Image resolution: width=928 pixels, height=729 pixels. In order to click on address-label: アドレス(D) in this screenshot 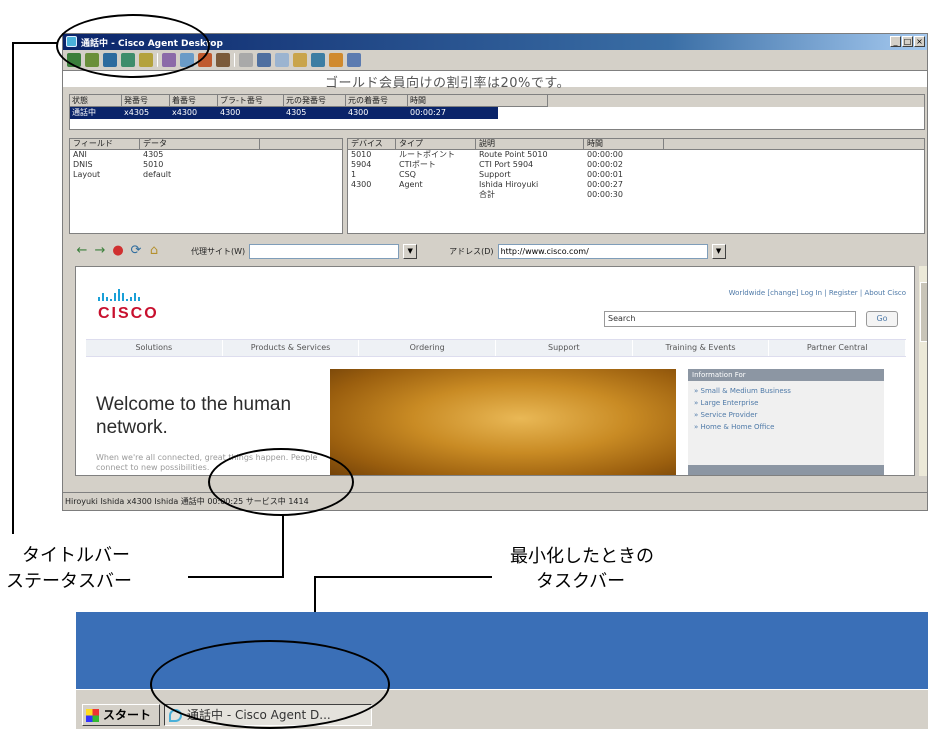, I will do `click(471, 251)`.